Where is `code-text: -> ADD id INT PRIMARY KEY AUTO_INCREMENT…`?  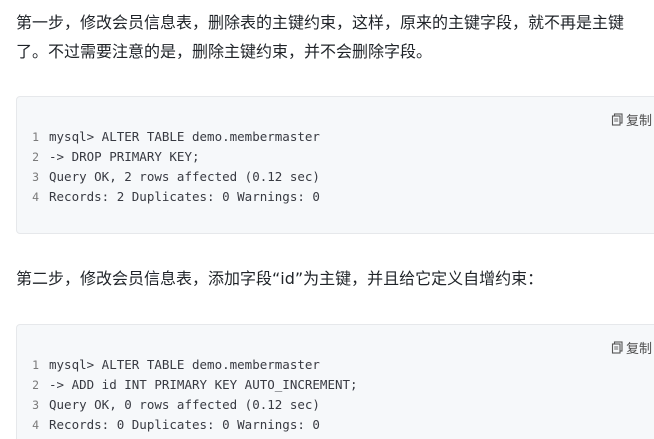 code-text: -> ADD id INT PRIMARY KEY AUTO_INCREMENT… is located at coordinates (203, 384).